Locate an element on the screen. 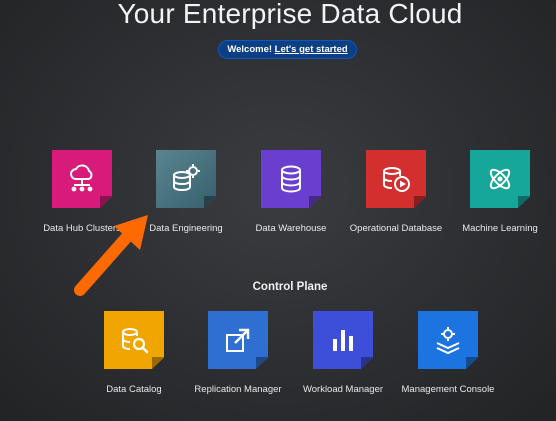 The width and height of the screenshot is (556, 421). welcome-text: Welcome! is located at coordinates (250, 49).